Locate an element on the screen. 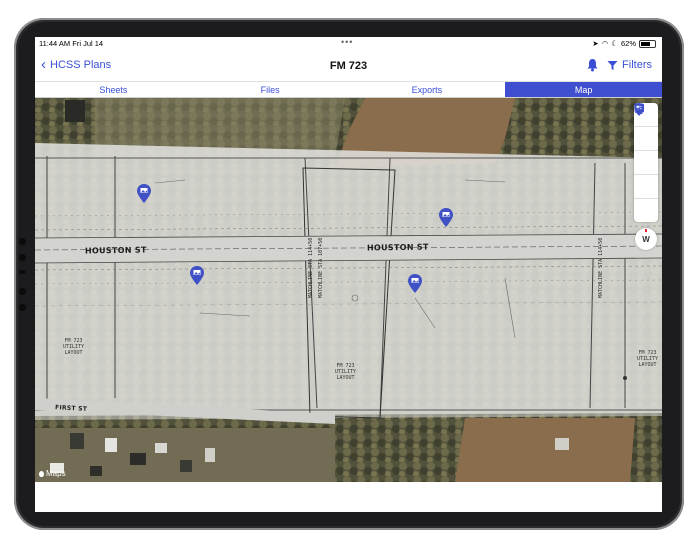 The width and height of the screenshot is (700, 549). person-location-icon is located at coordinates (646, 162).